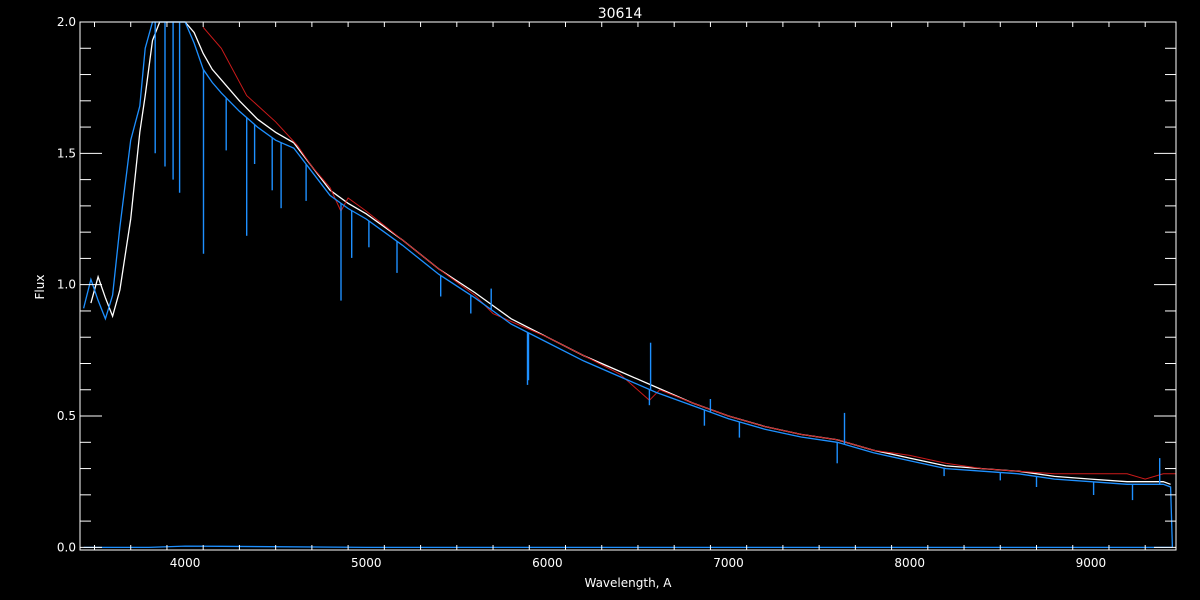 This screenshot has height=600, width=1200. Describe the element at coordinates (366, 563) in the screenshot. I see `x-tick-label: 5000` at that location.